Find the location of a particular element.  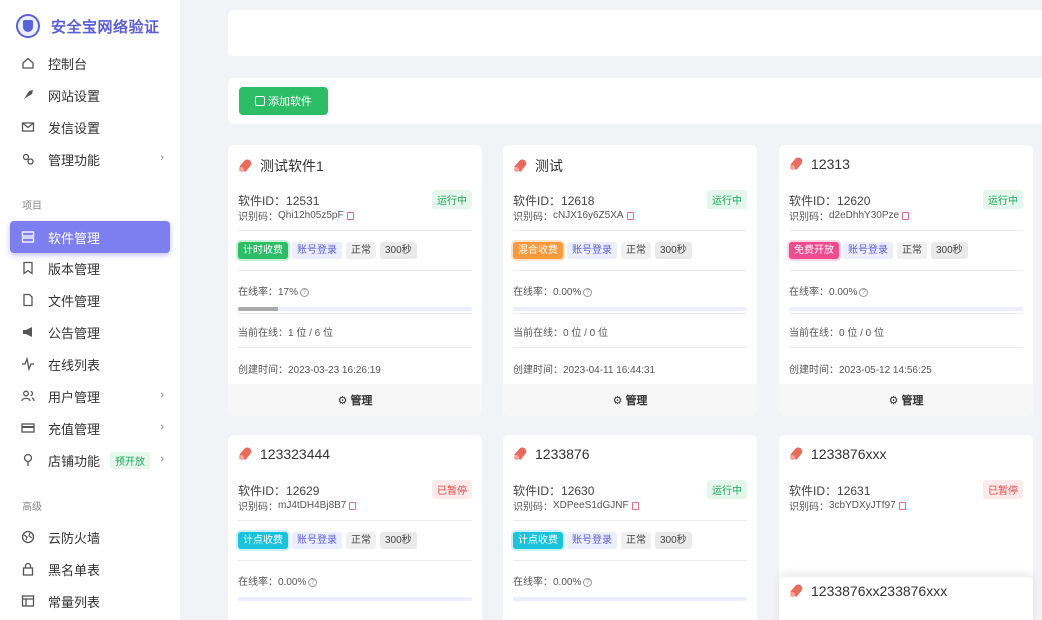

software-id-value: 12531 is located at coordinates (303, 201).